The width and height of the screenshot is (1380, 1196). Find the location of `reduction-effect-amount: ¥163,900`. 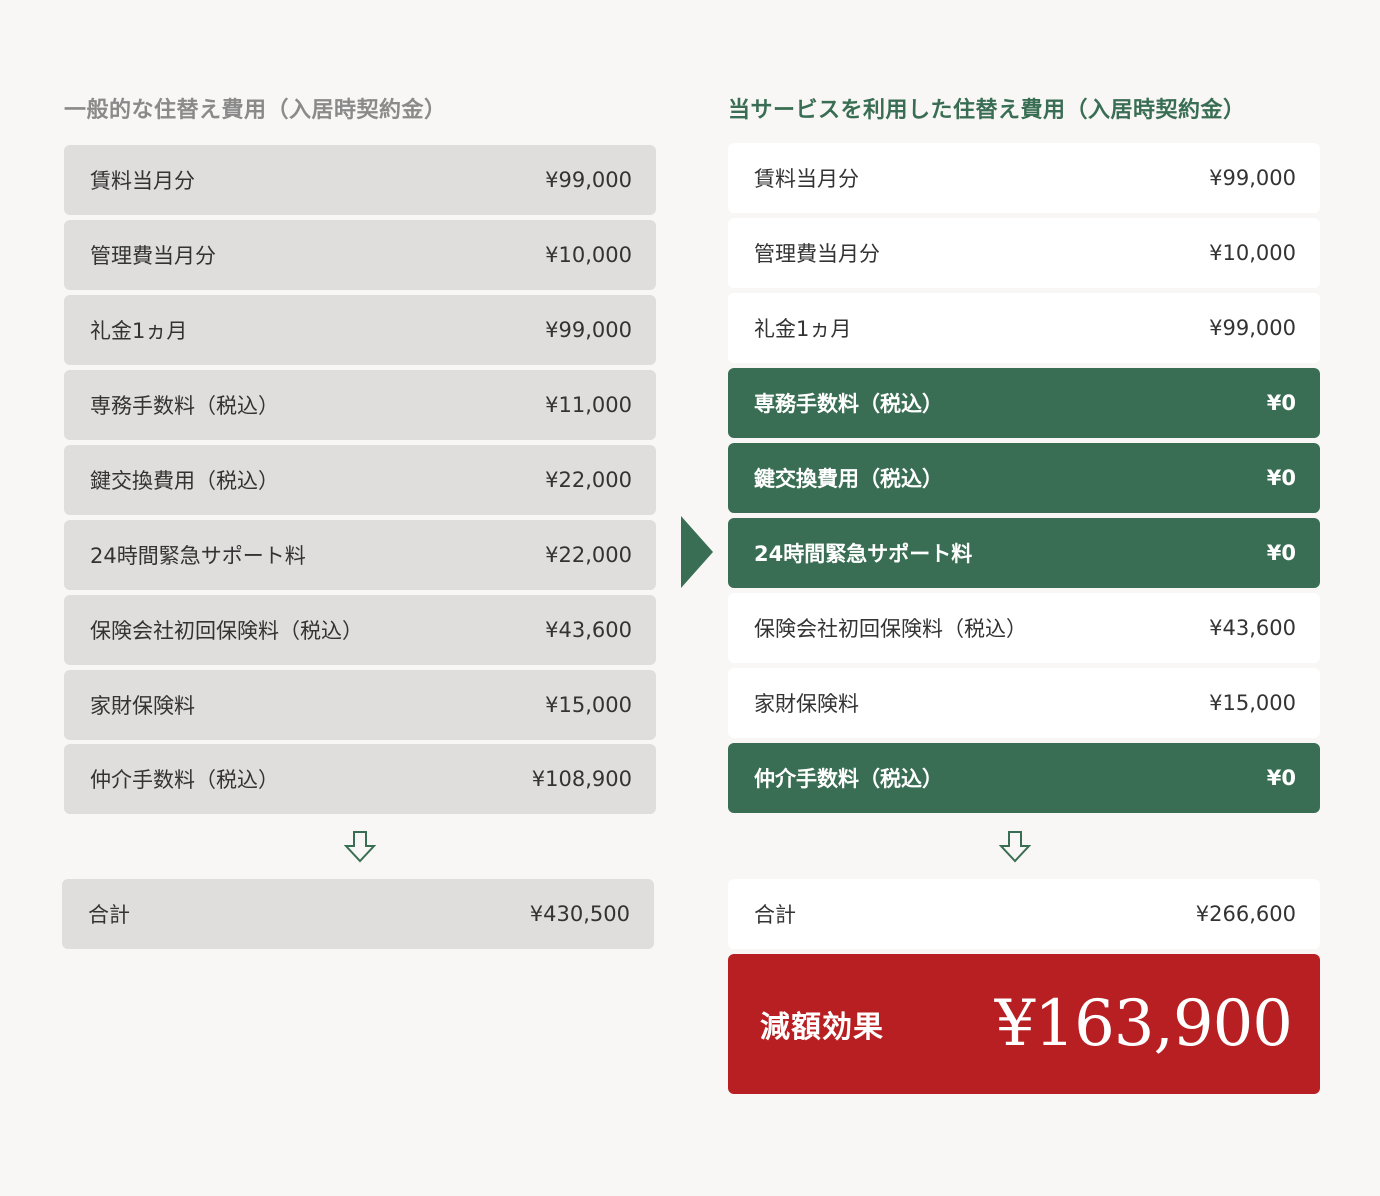

reduction-effect-amount: ¥163,900 is located at coordinates (1143, 1024).